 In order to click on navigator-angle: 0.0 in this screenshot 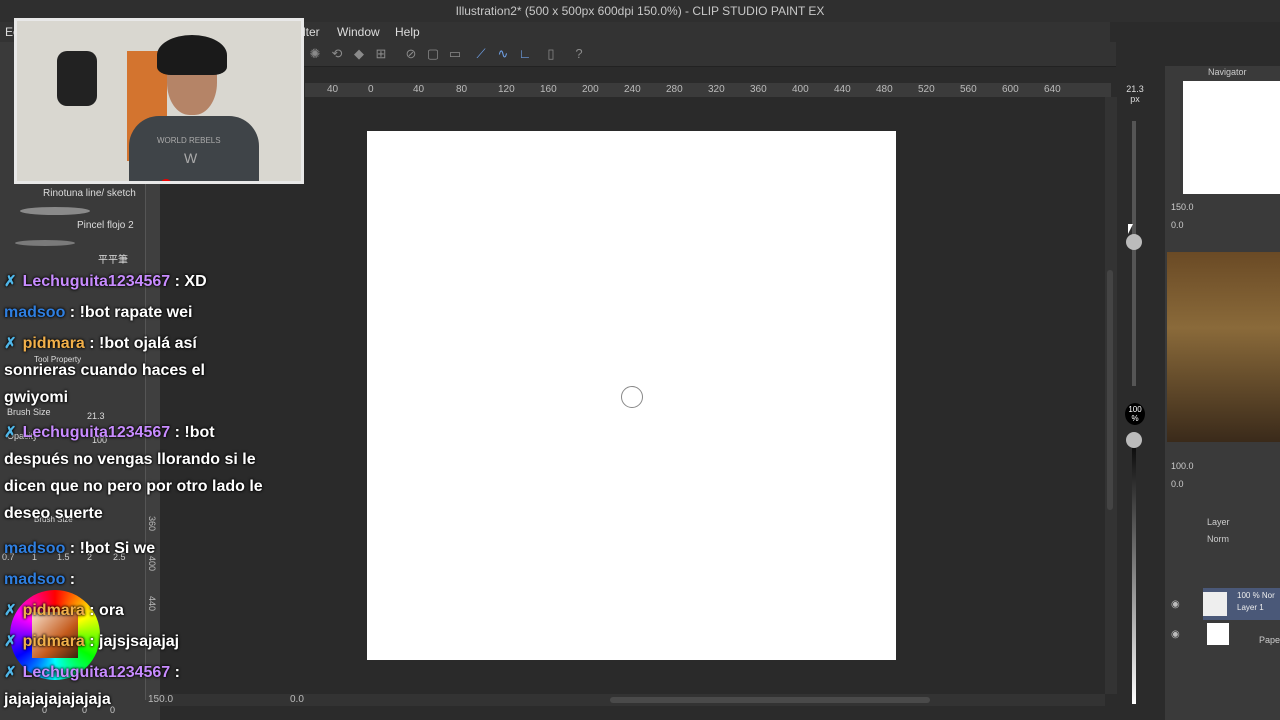, I will do `click(1177, 225)`.